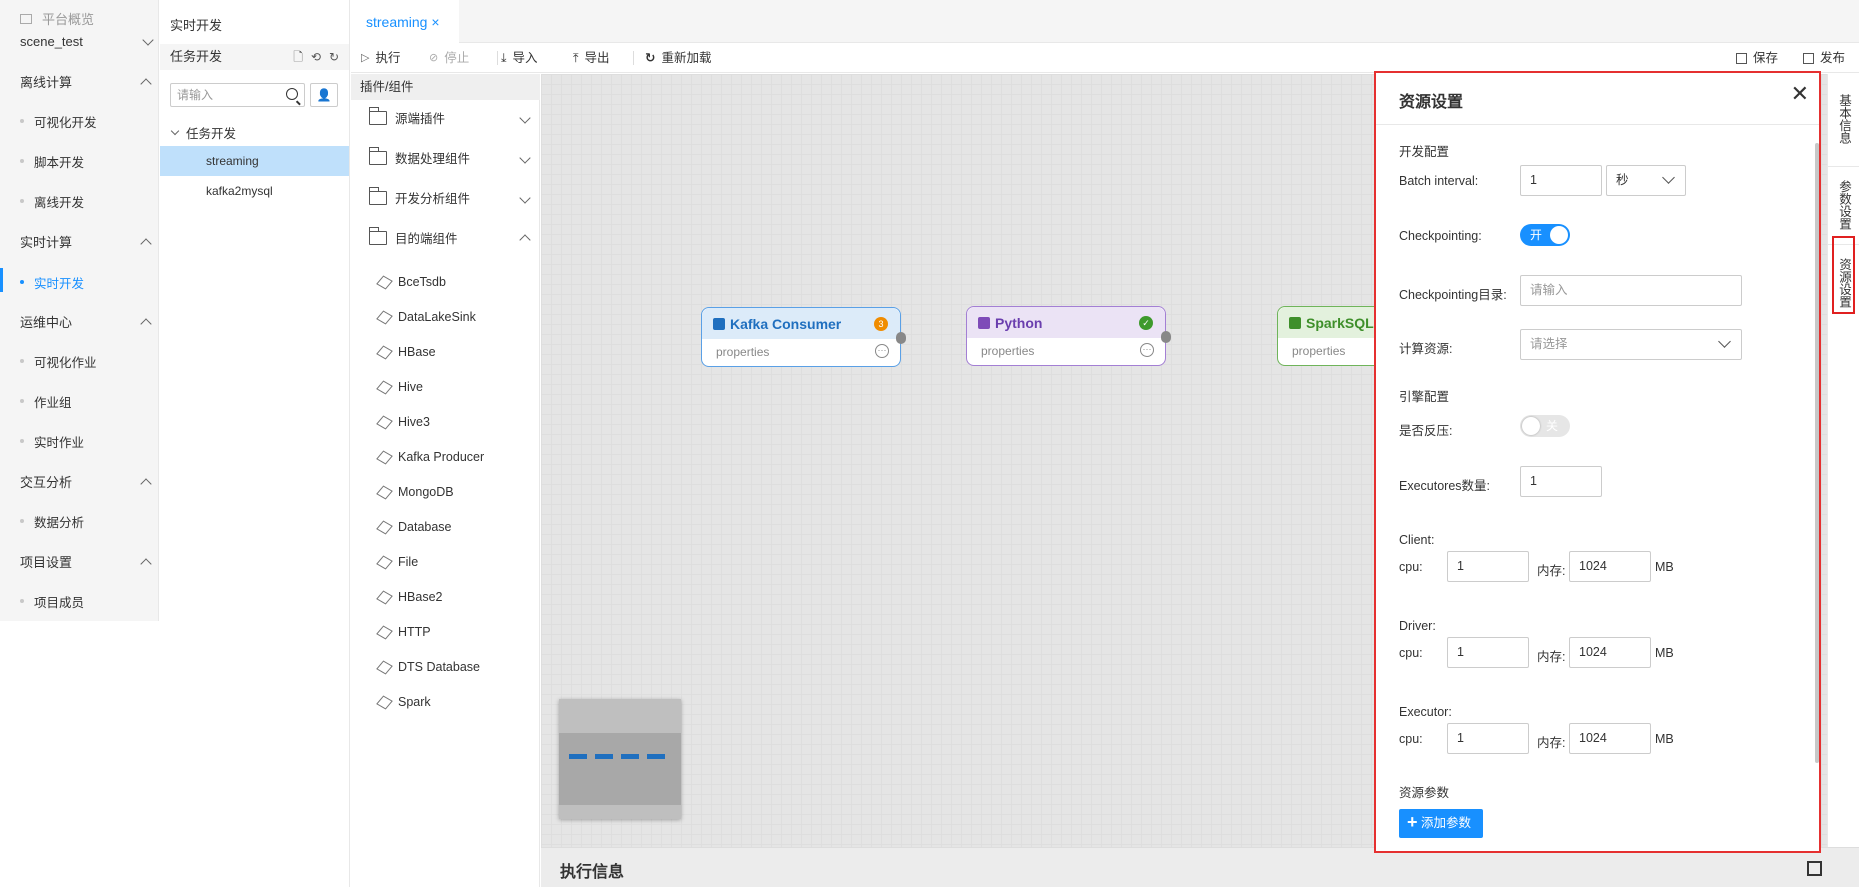 This screenshot has height=887, width=1859. I want to click on minimap, so click(620, 759).